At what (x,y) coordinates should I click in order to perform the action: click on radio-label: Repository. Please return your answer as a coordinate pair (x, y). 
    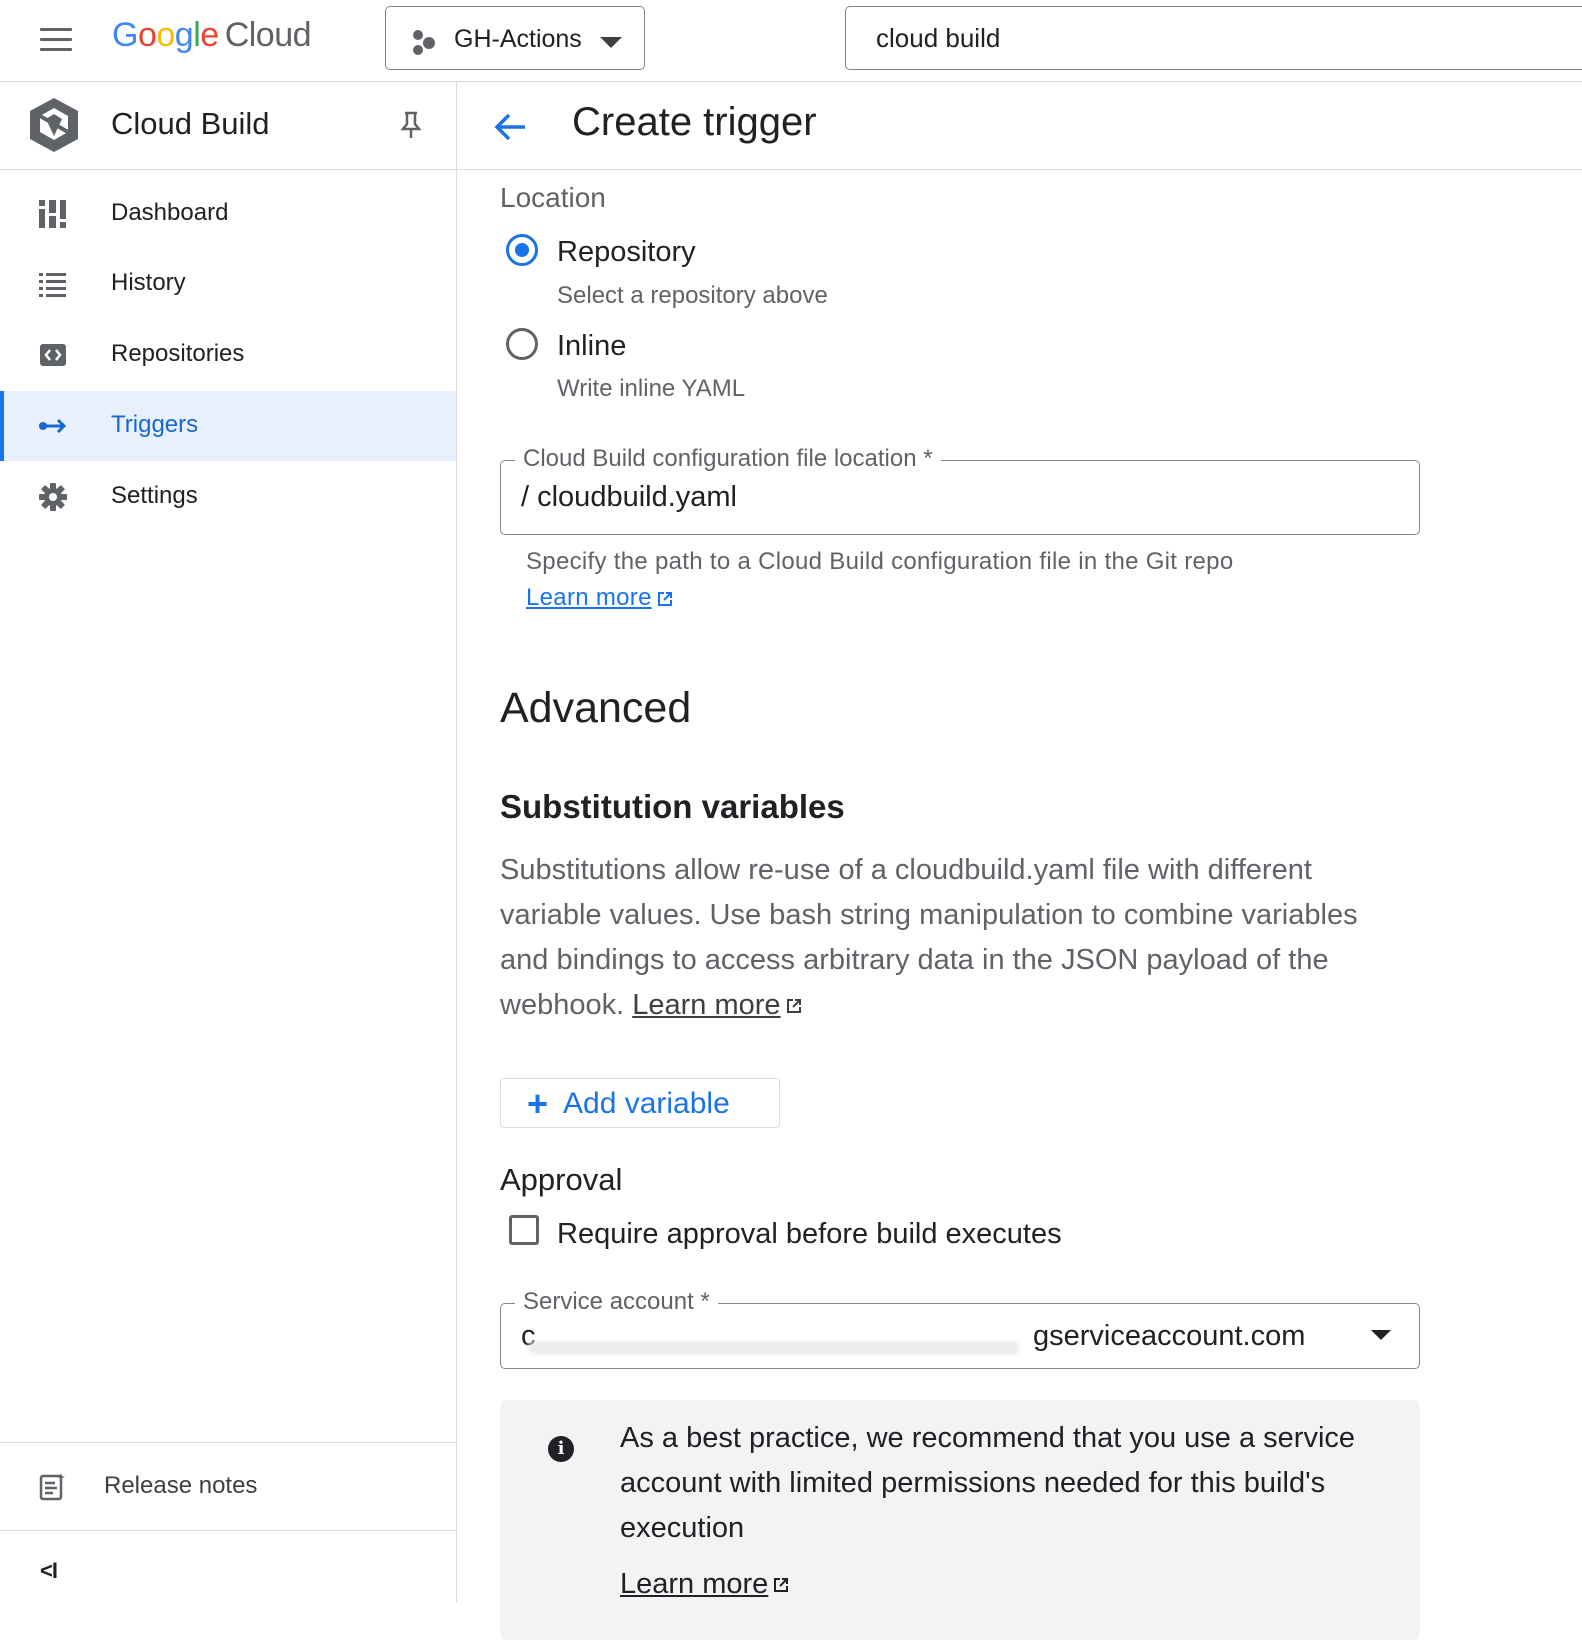
    Looking at the image, I should click on (626, 252).